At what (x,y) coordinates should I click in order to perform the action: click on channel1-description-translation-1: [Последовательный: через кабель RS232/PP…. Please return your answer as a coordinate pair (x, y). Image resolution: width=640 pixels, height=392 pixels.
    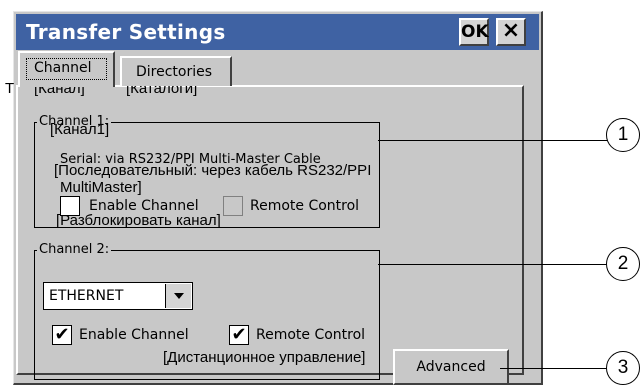
    Looking at the image, I should click on (213, 170).